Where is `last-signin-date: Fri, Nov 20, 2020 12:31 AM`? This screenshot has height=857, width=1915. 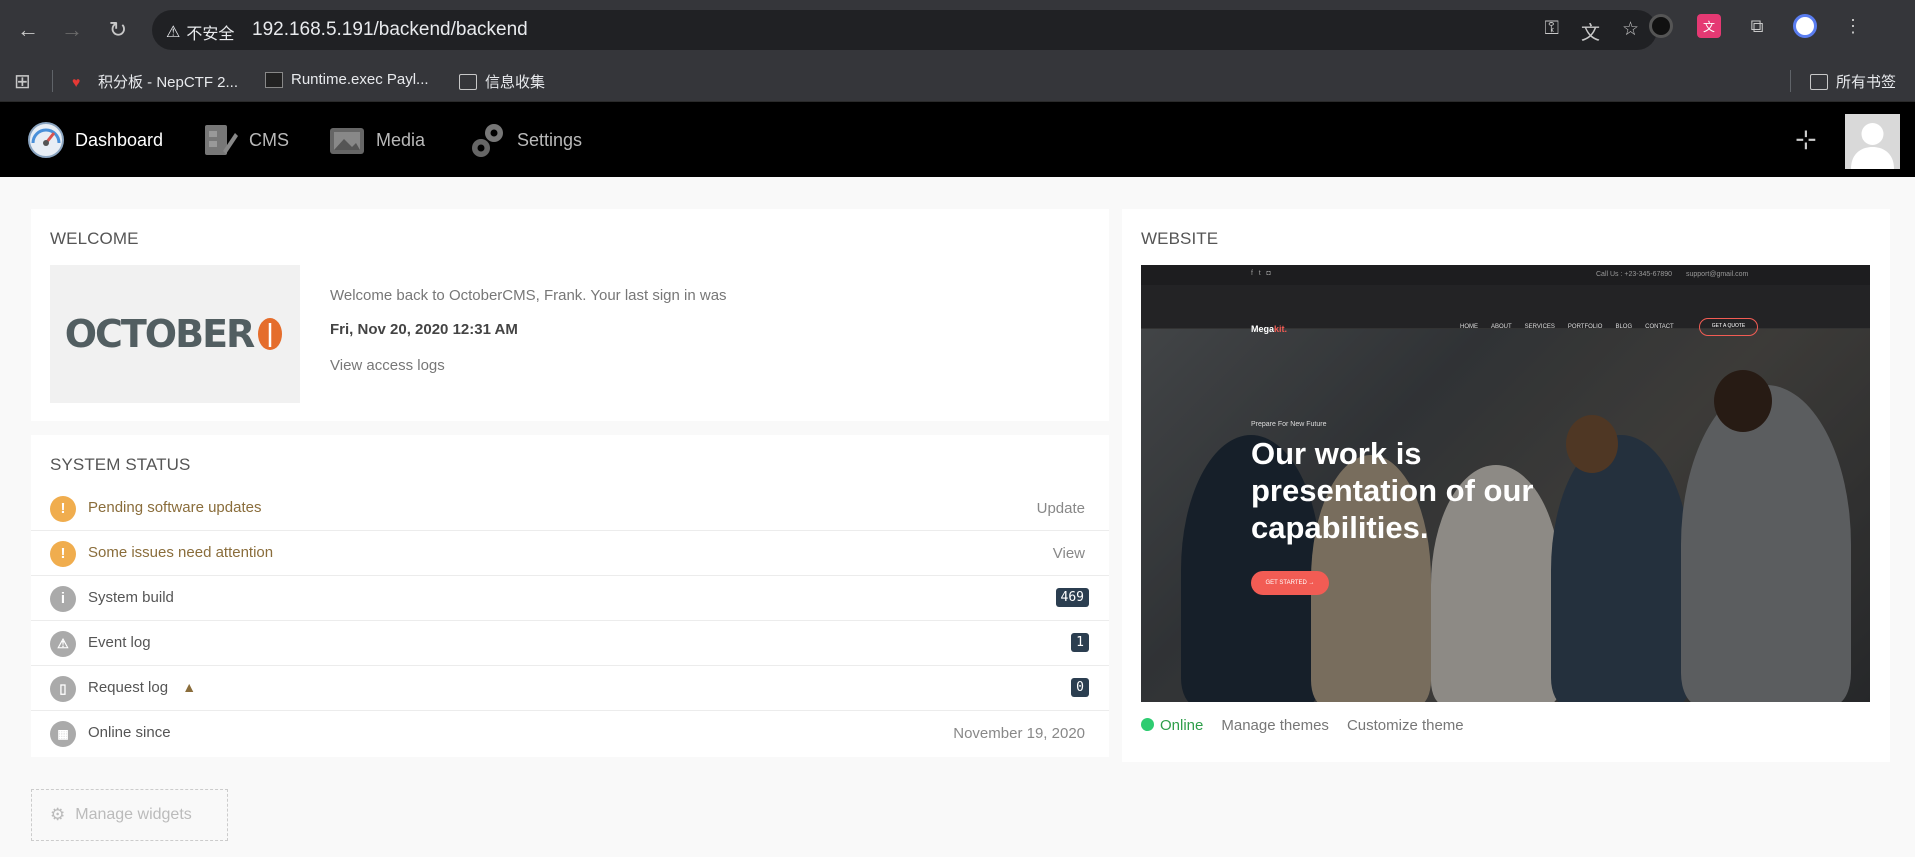
last-signin-date: Fri, Nov 20, 2020 12:31 AM is located at coordinates (424, 329).